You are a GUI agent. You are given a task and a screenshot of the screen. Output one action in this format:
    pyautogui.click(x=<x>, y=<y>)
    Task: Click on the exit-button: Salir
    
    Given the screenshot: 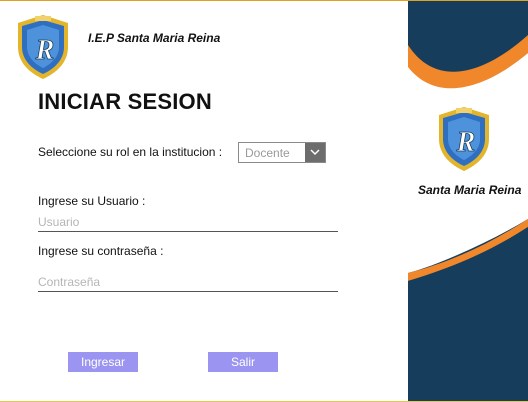 What is the action you would take?
    pyautogui.click(x=243, y=362)
    